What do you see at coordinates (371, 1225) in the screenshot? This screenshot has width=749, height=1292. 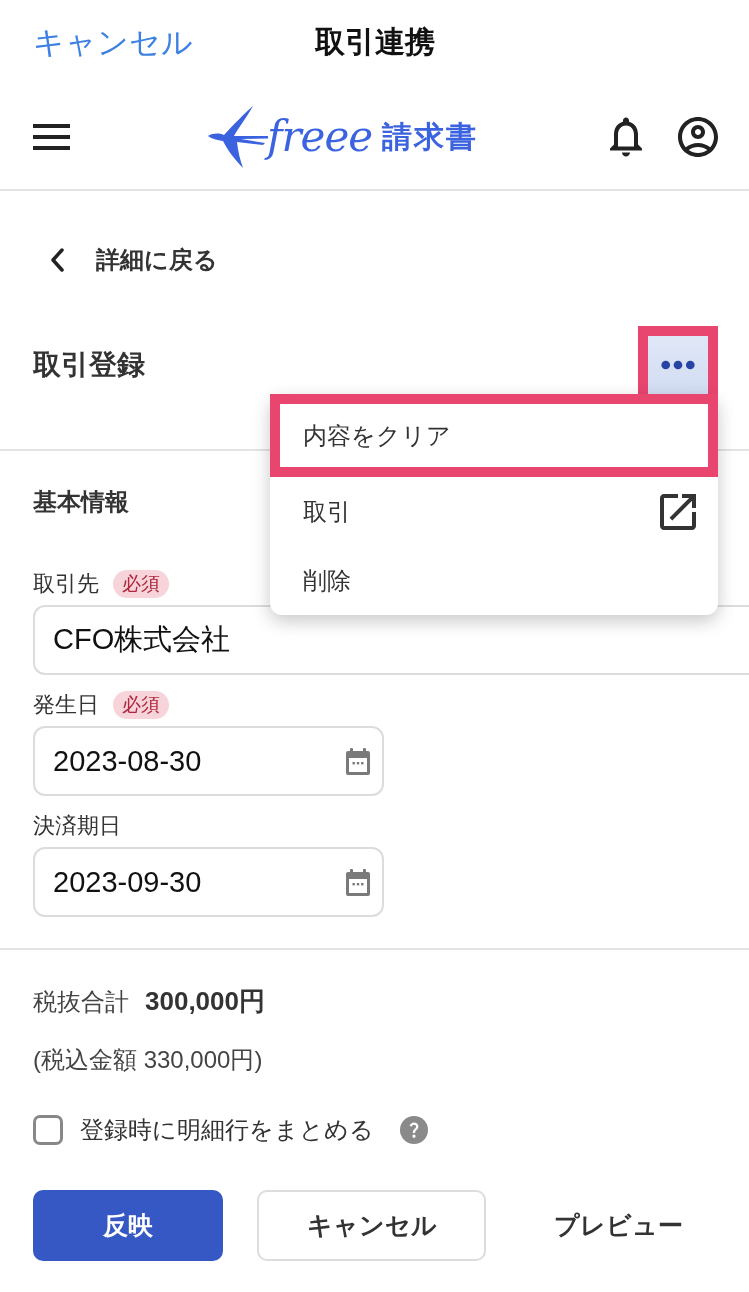 I see `cancel-button: キャンセル` at bounding box center [371, 1225].